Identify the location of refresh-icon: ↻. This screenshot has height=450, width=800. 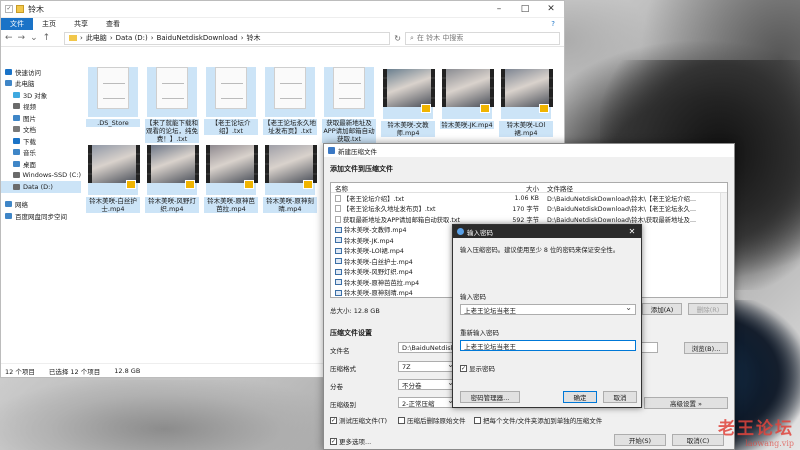
(397, 38).